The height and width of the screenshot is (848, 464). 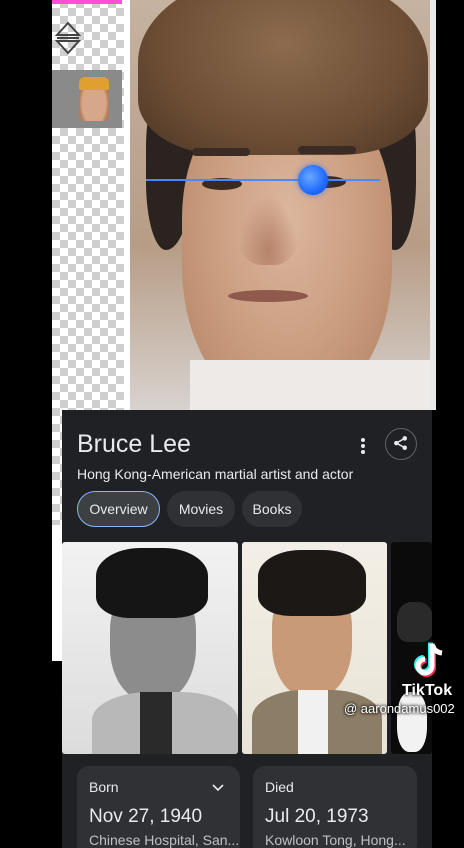 What do you see at coordinates (363, 446) in the screenshot?
I see `more-vert-icon` at bounding box center [363, 446].